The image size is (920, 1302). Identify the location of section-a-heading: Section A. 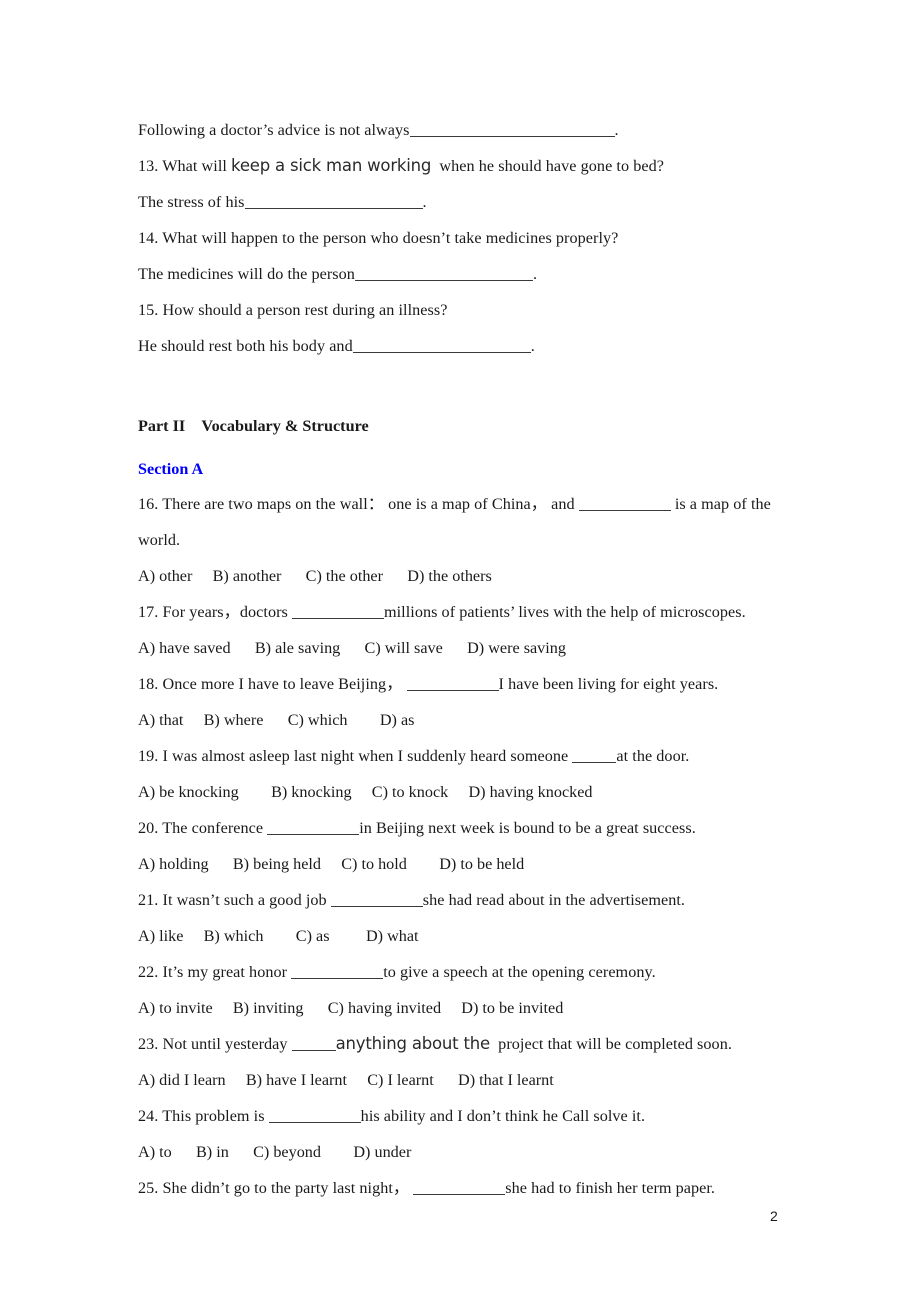
(171, 469).